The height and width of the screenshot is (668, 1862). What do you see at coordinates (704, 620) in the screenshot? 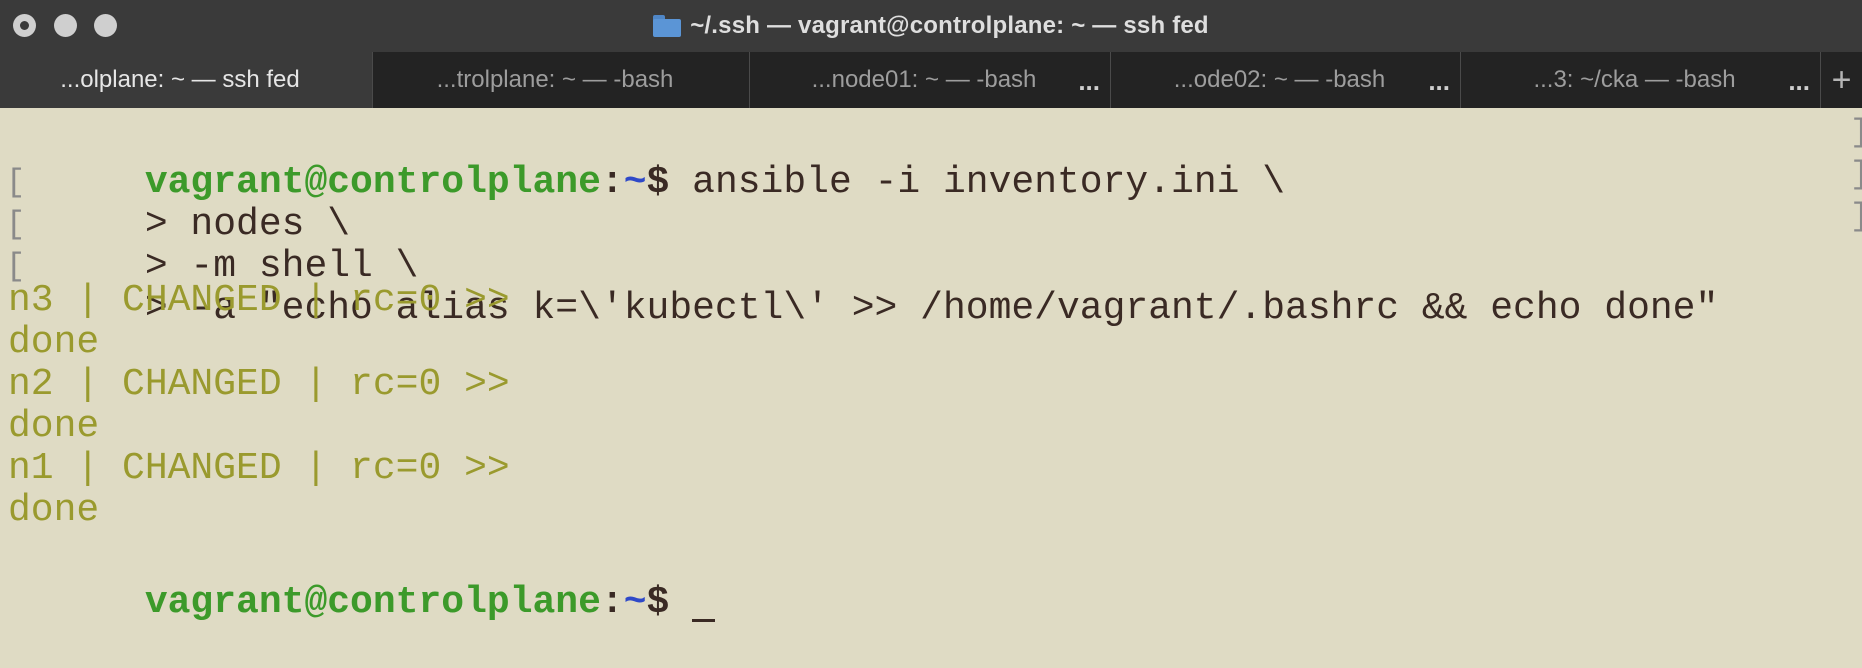
I see `text-cursor` at bounding box center [704, 620].